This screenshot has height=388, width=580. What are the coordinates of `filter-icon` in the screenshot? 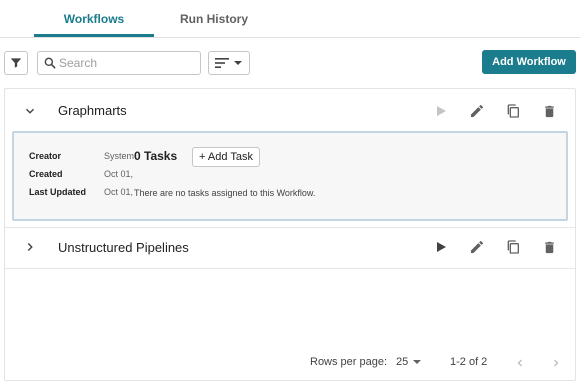 It's located at (16, 63).